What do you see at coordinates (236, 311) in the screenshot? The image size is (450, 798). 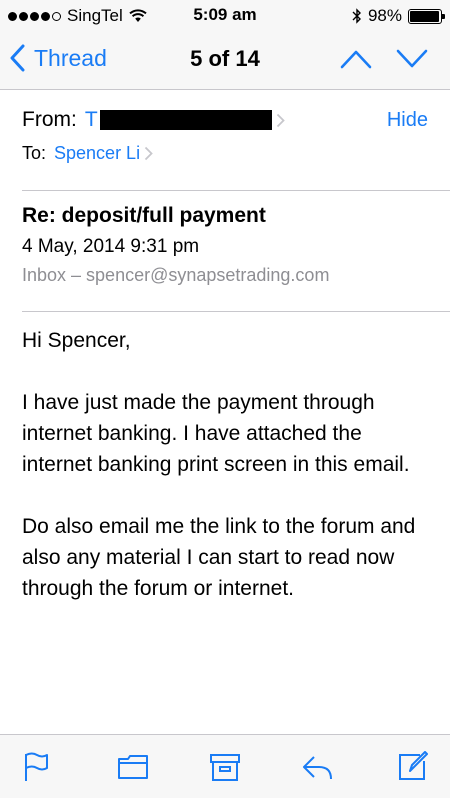 I see `body-divider` at bounding box center [236, 311].